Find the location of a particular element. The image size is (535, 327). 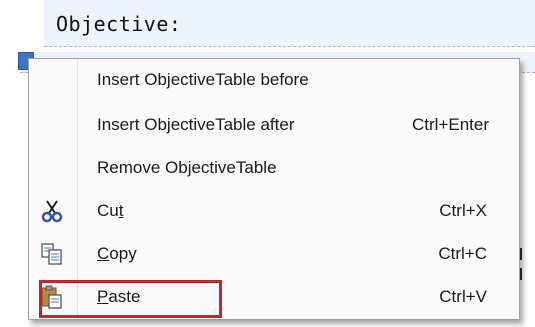

menu-item-remove-table: Remove ObjectiveTable is located at coordinates (274, 167).